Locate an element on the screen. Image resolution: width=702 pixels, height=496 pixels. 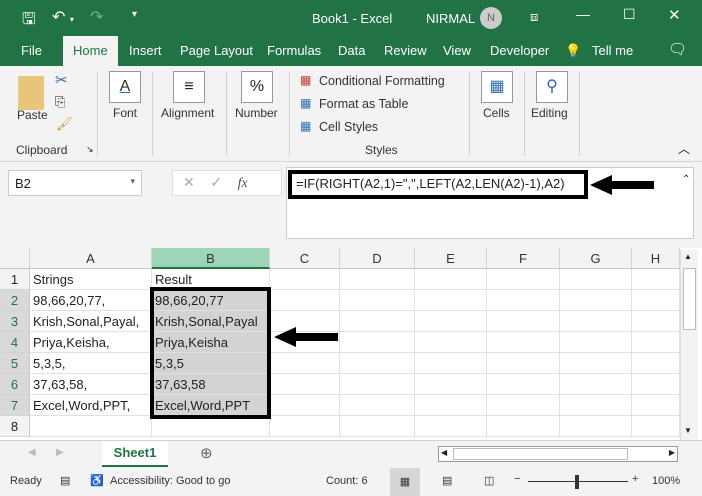
copy-icon: ⎘ is located at coordinates (60, 102).